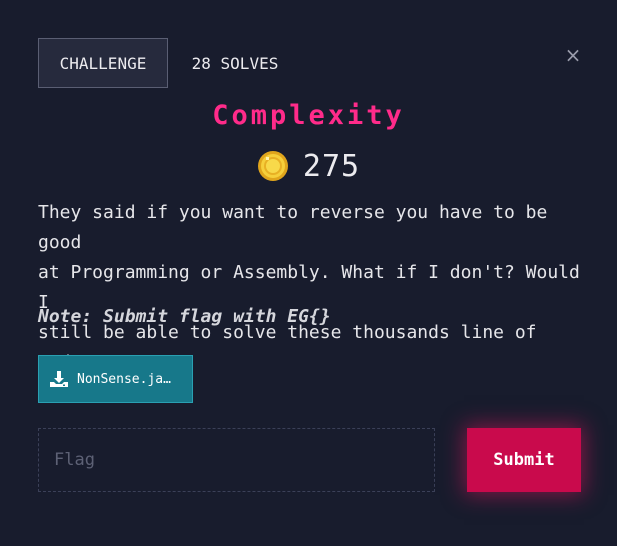 This screenshot has height=546, width=617. What do you see at coordinates (331, 166) in the screenshot?
I see `points-value: 275` at bounding box center [331, 166].